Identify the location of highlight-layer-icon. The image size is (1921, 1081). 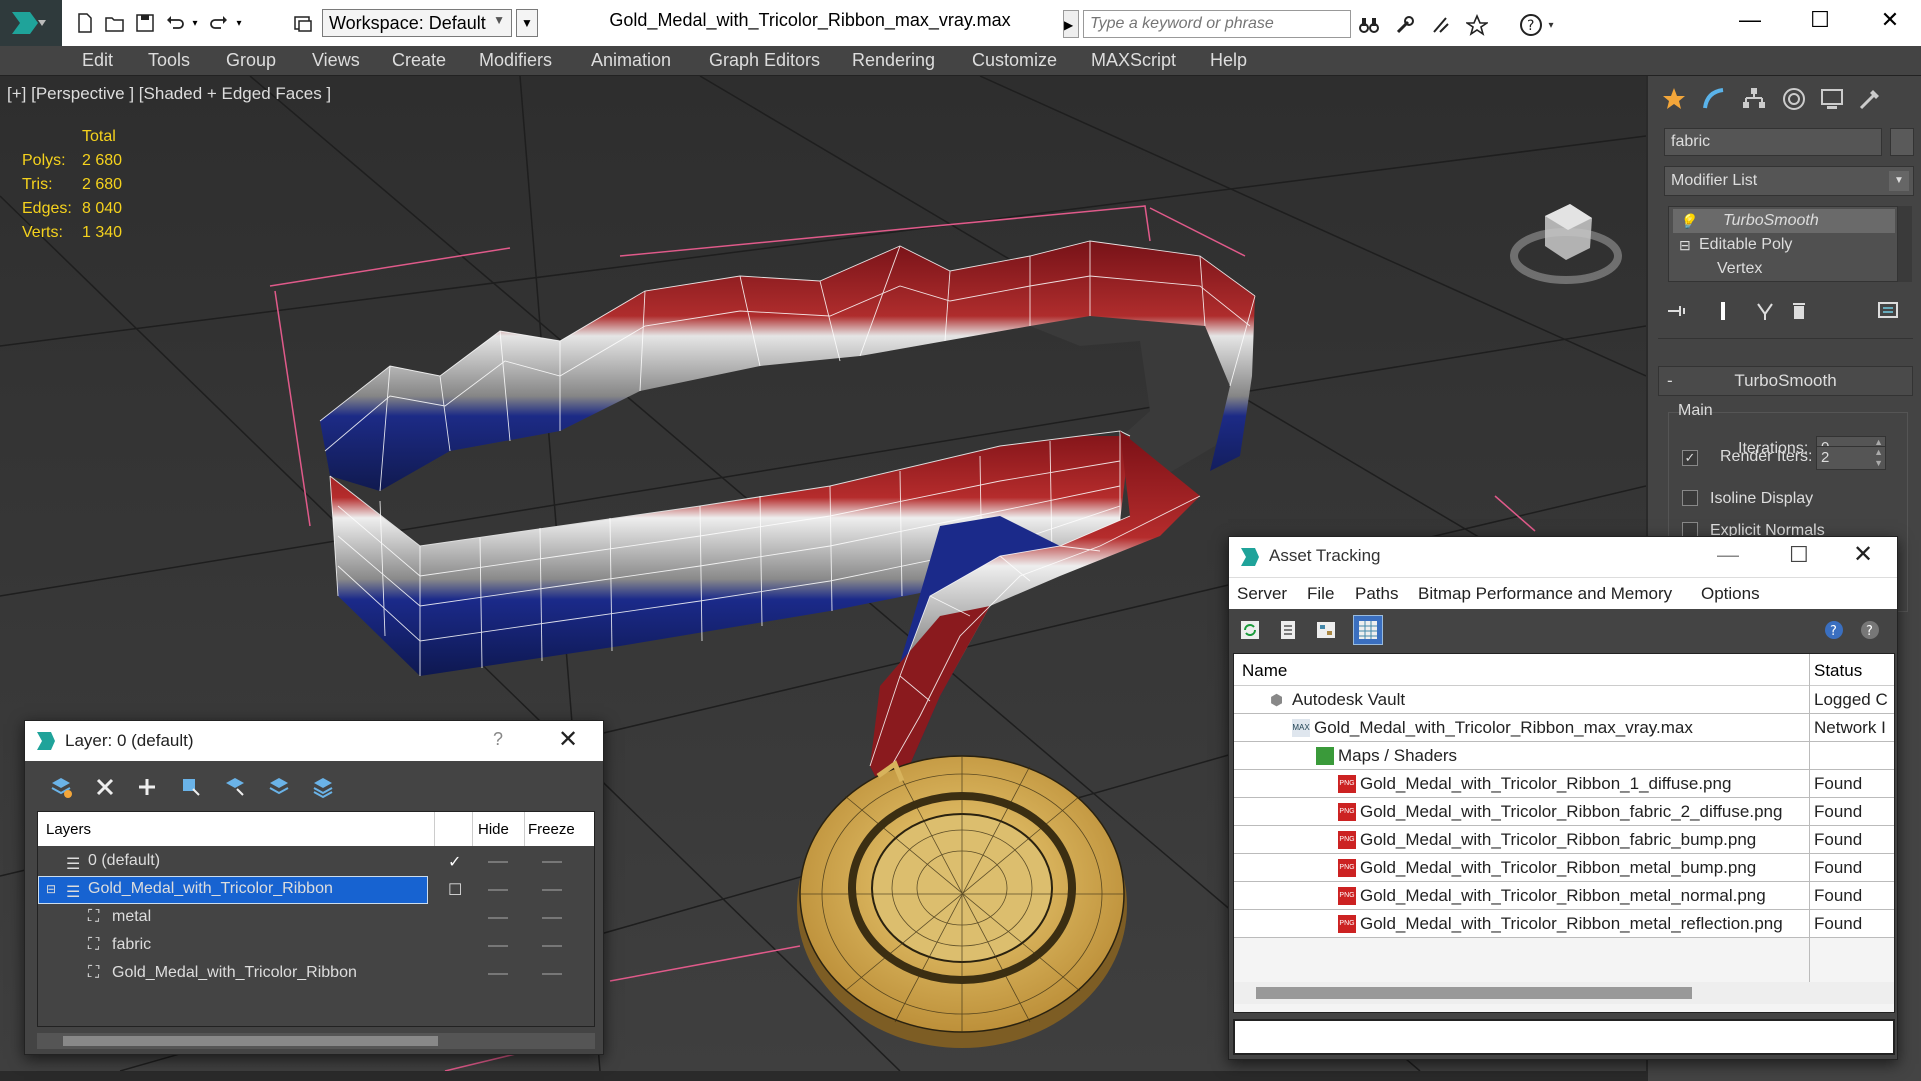
(235, 787).